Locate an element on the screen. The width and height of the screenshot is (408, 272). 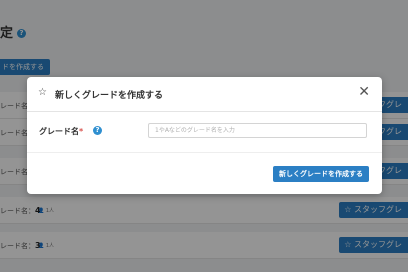
create-grade-submit-button: 新しくグレードを作成する is located at coordinates (321, 174).